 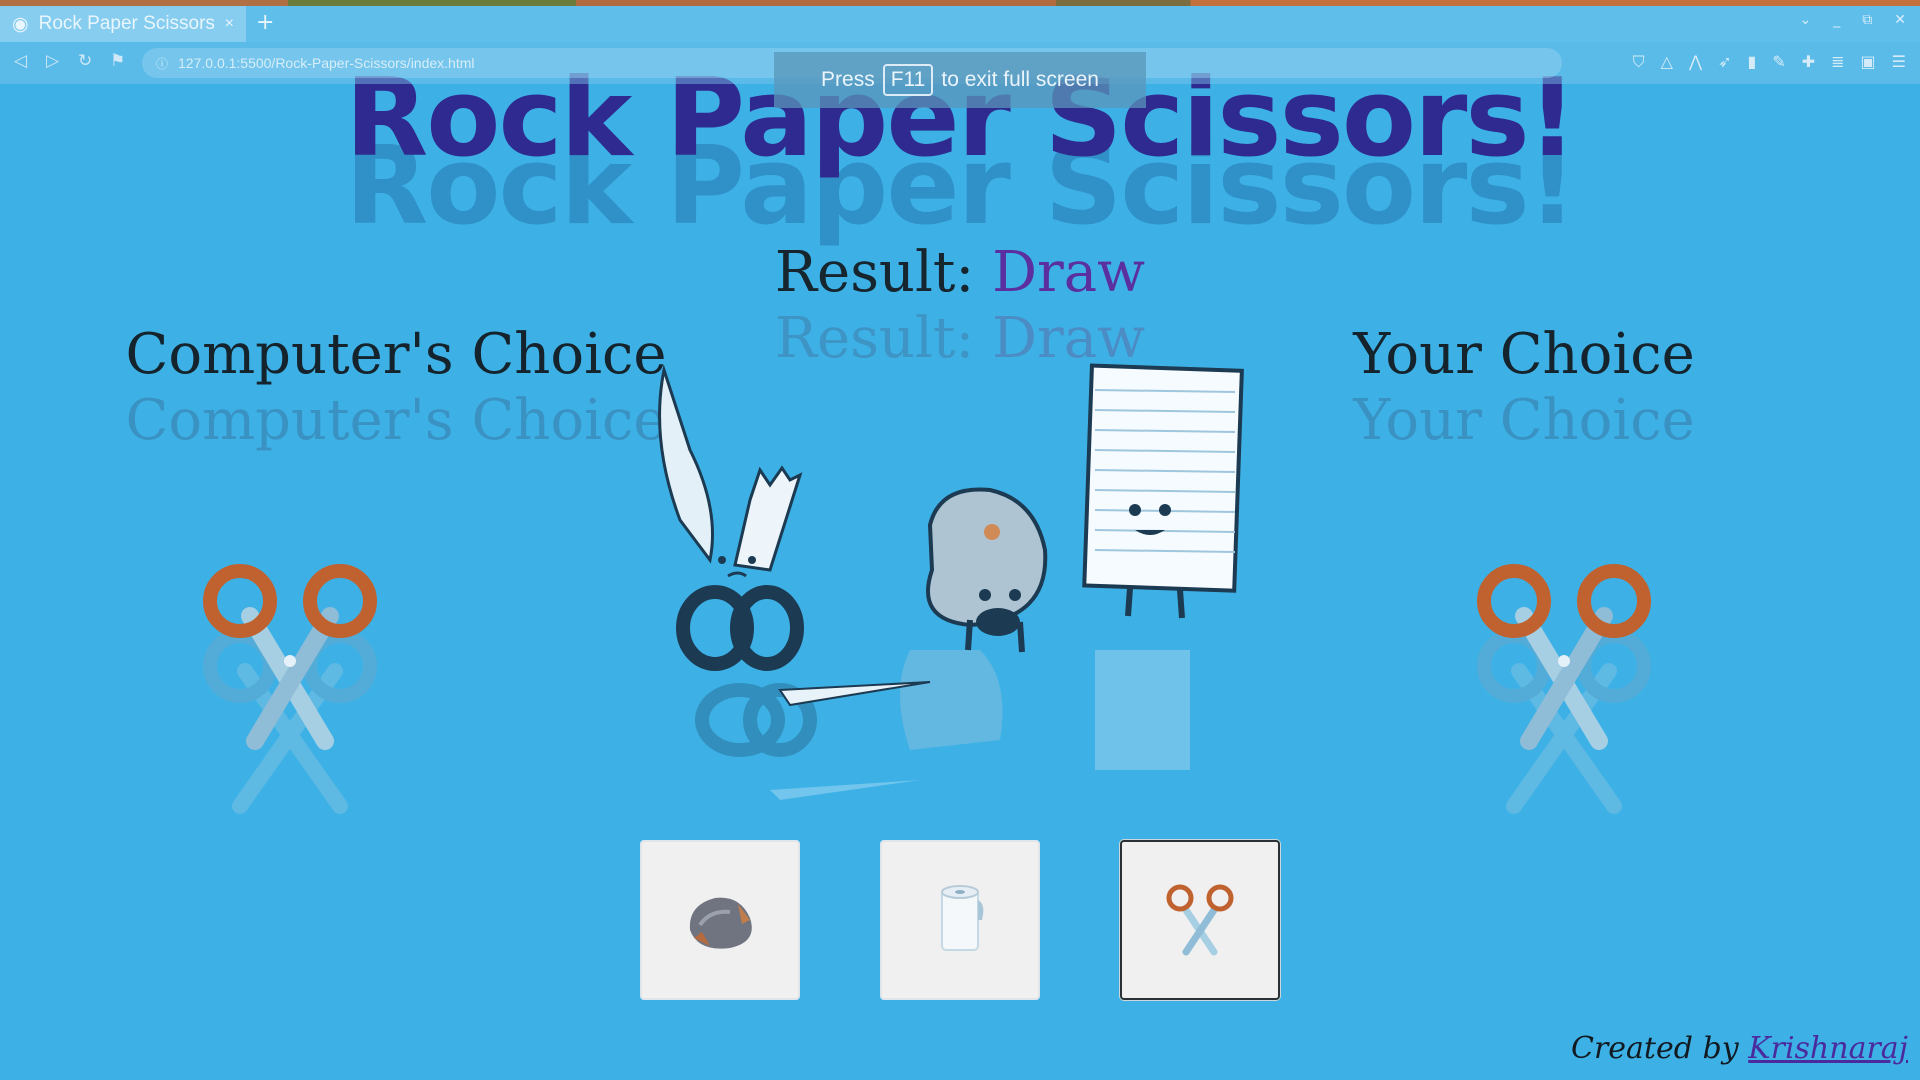 I want to click on your-choice-scissors-icon, so click(x=1564, y=689).